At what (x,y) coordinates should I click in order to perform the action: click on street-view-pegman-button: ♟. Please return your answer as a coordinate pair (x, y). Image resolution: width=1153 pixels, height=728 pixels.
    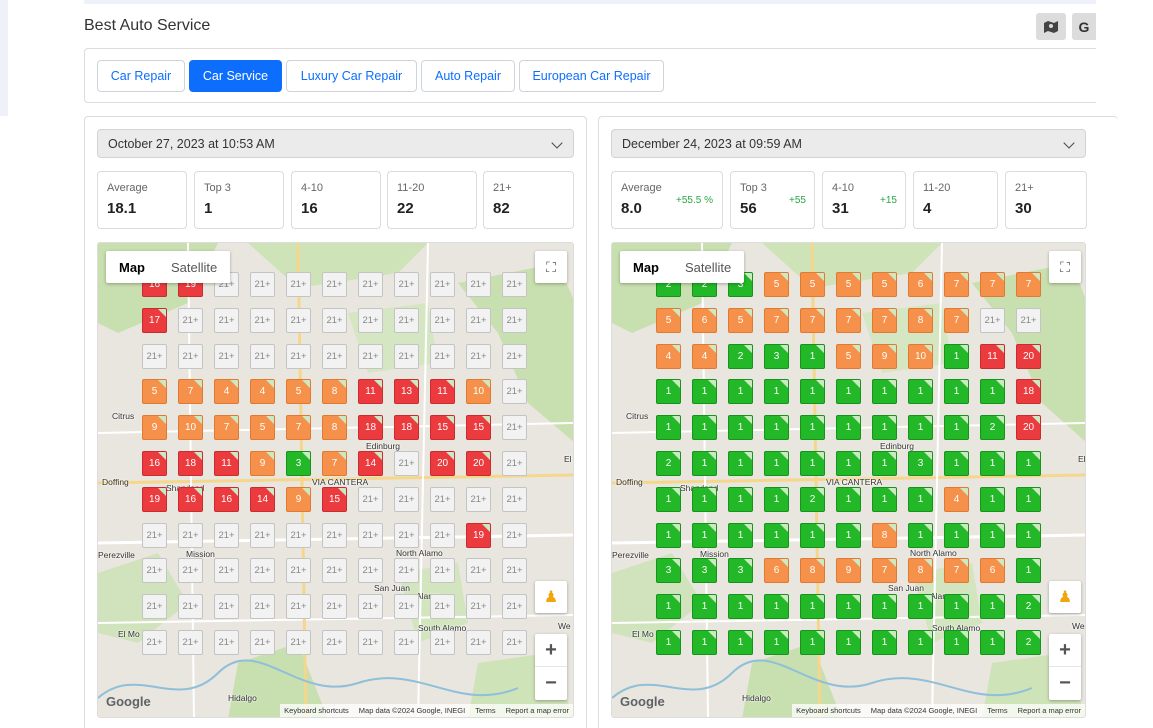
    Looking at the image, I should click on (551, 597).